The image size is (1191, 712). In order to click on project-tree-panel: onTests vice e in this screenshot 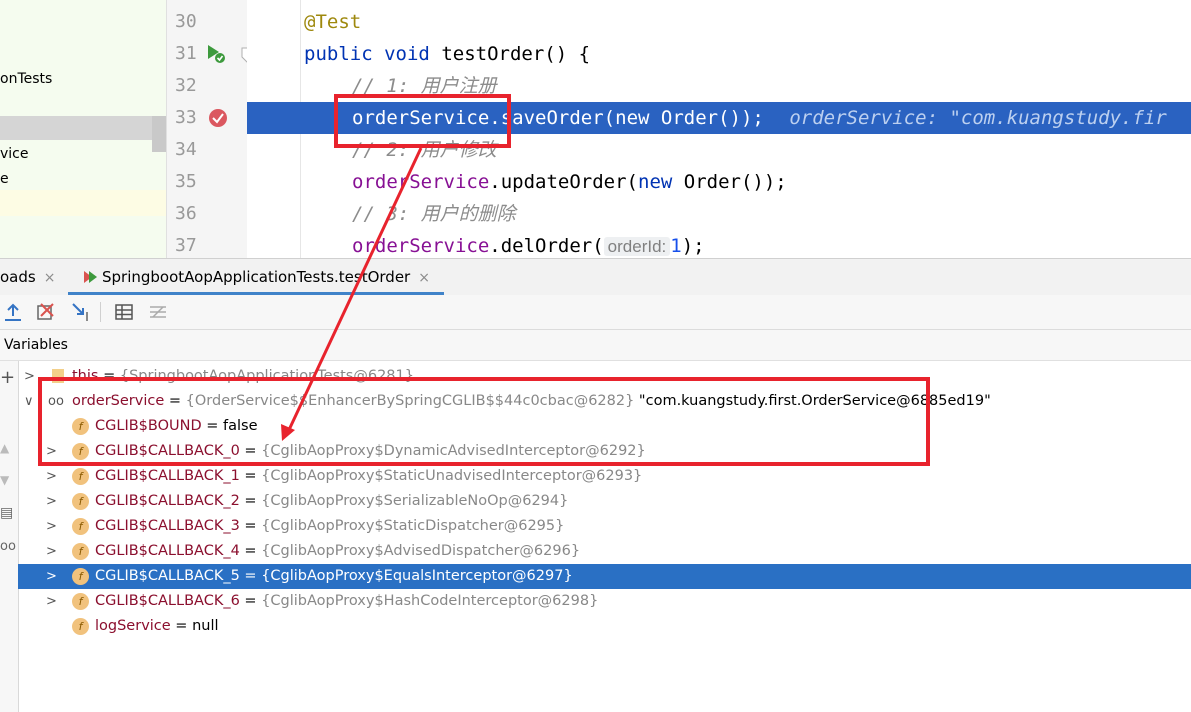, I will do `click(83, 129)`.